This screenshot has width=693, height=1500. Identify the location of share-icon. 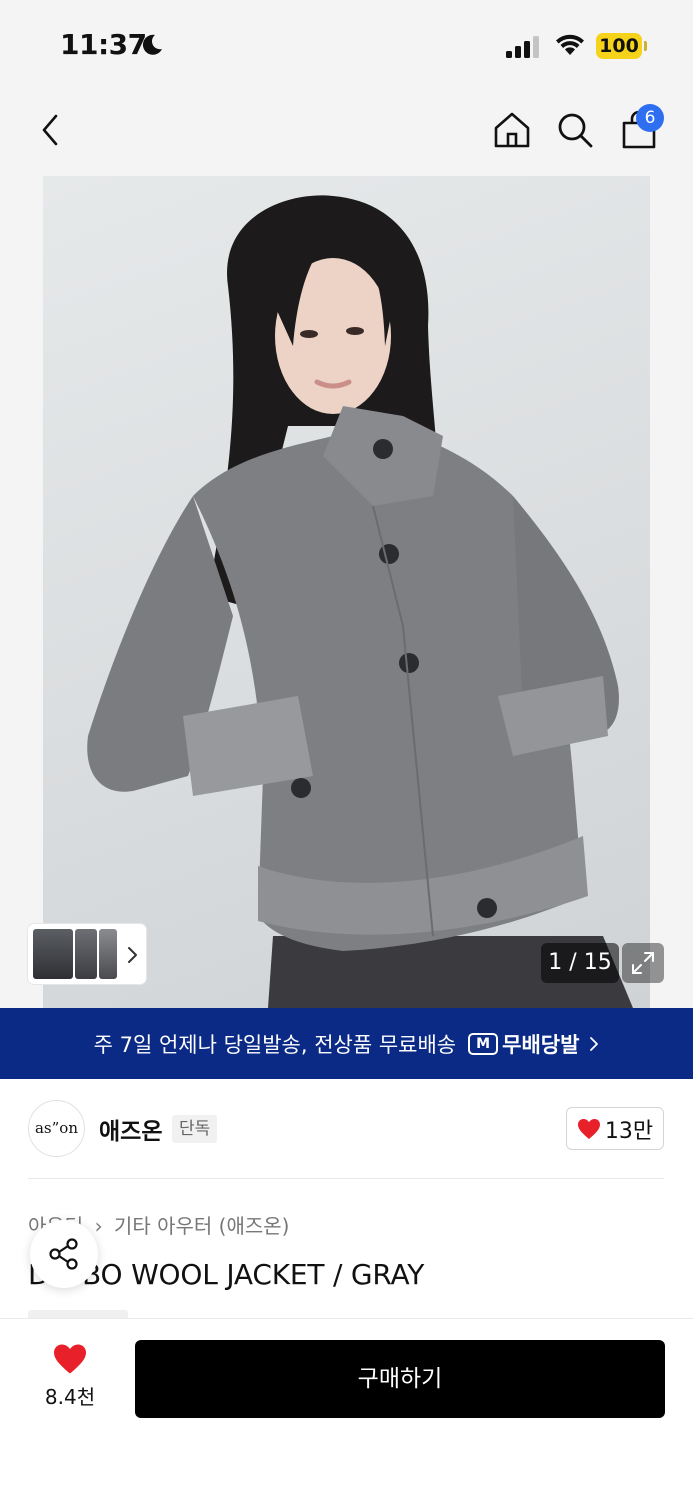
(63, 1254).